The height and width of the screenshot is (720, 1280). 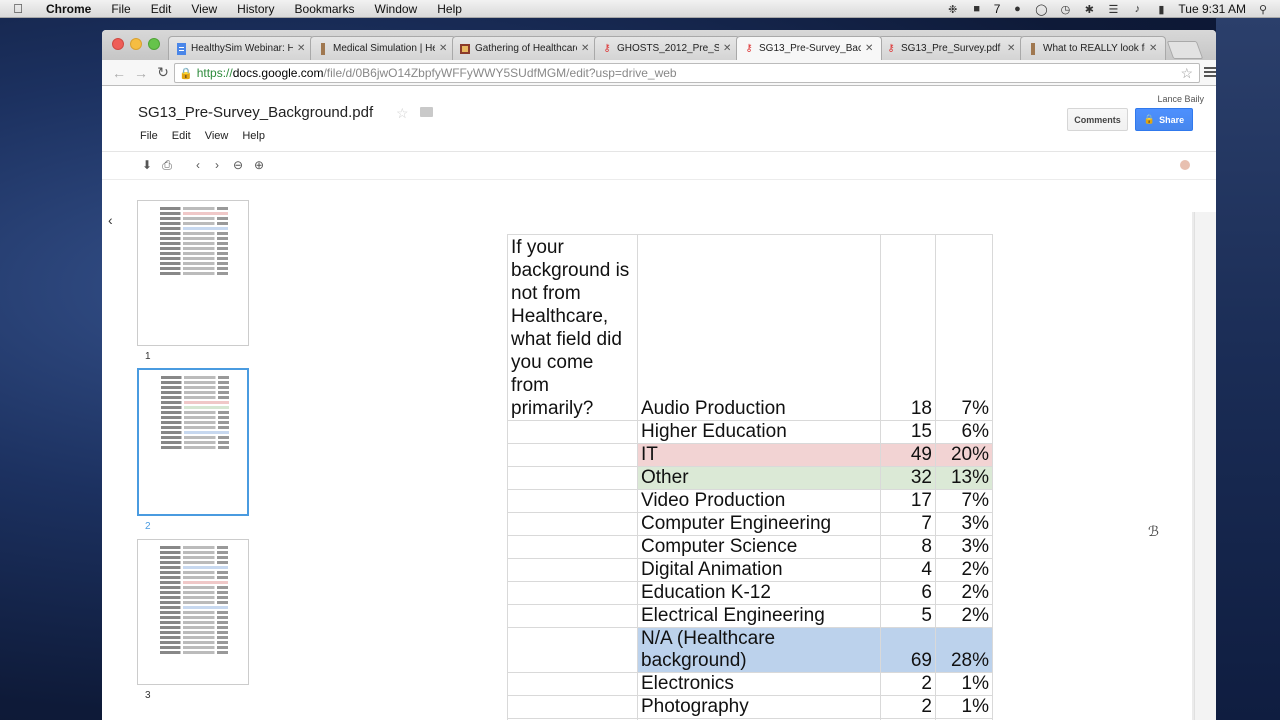 I want to click on back-arrow-icon: ←, so click(x=119, y=73).